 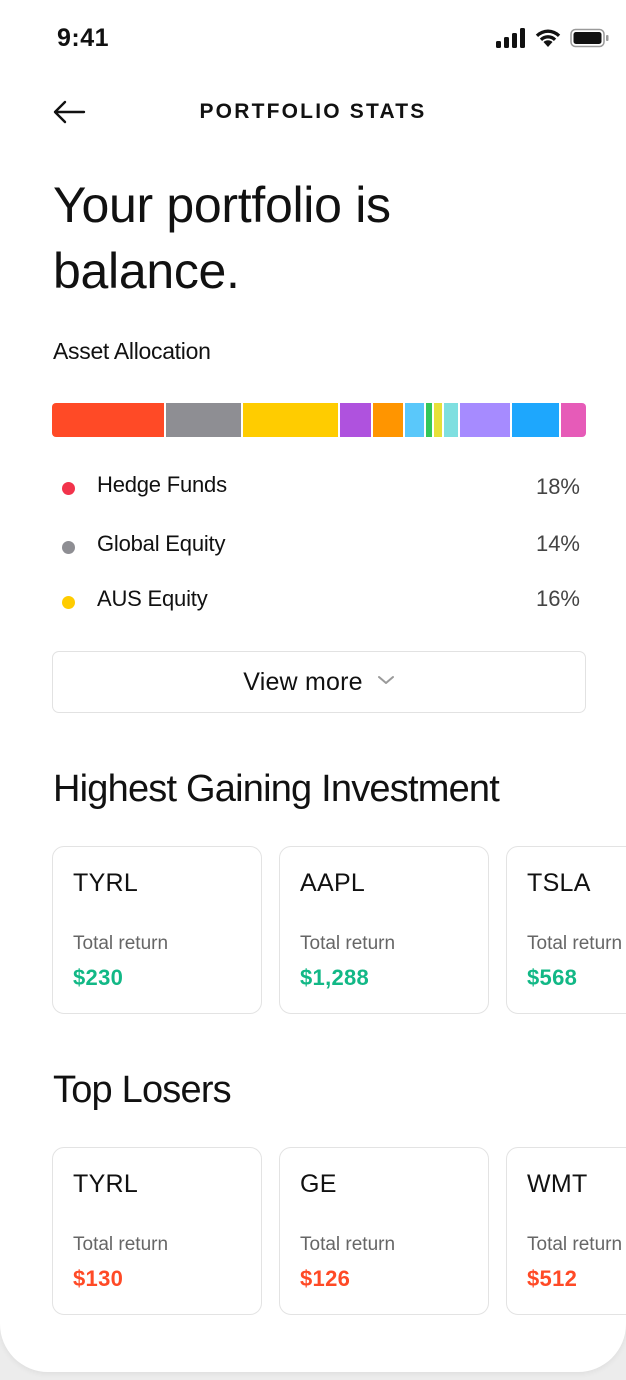 What do you see at coordinates (552, 977) in the screenshot?
I see `card-value: $568` at bounding box center [552, 977].